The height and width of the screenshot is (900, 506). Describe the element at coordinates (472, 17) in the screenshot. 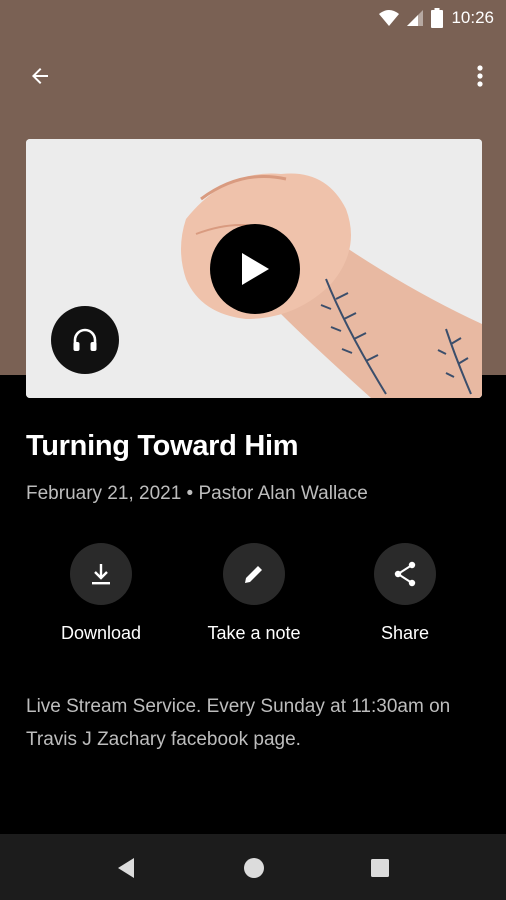

I see `status-time: 10:26` at that location.